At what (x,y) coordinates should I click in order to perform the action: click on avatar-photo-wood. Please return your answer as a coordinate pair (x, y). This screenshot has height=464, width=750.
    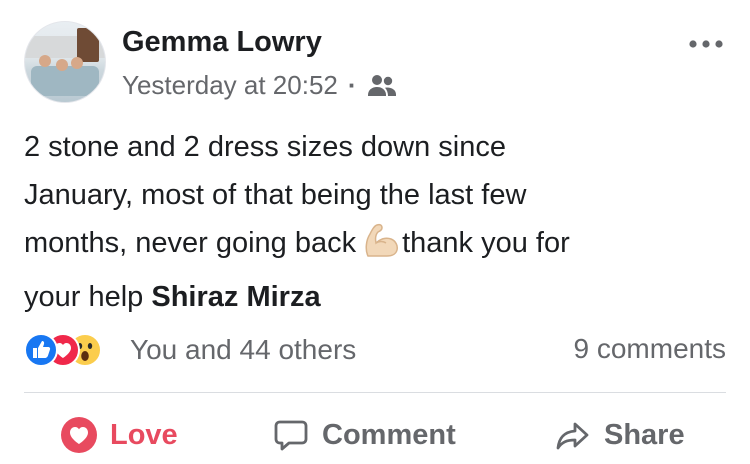
    Looking at the image, I should click on (88, 45).